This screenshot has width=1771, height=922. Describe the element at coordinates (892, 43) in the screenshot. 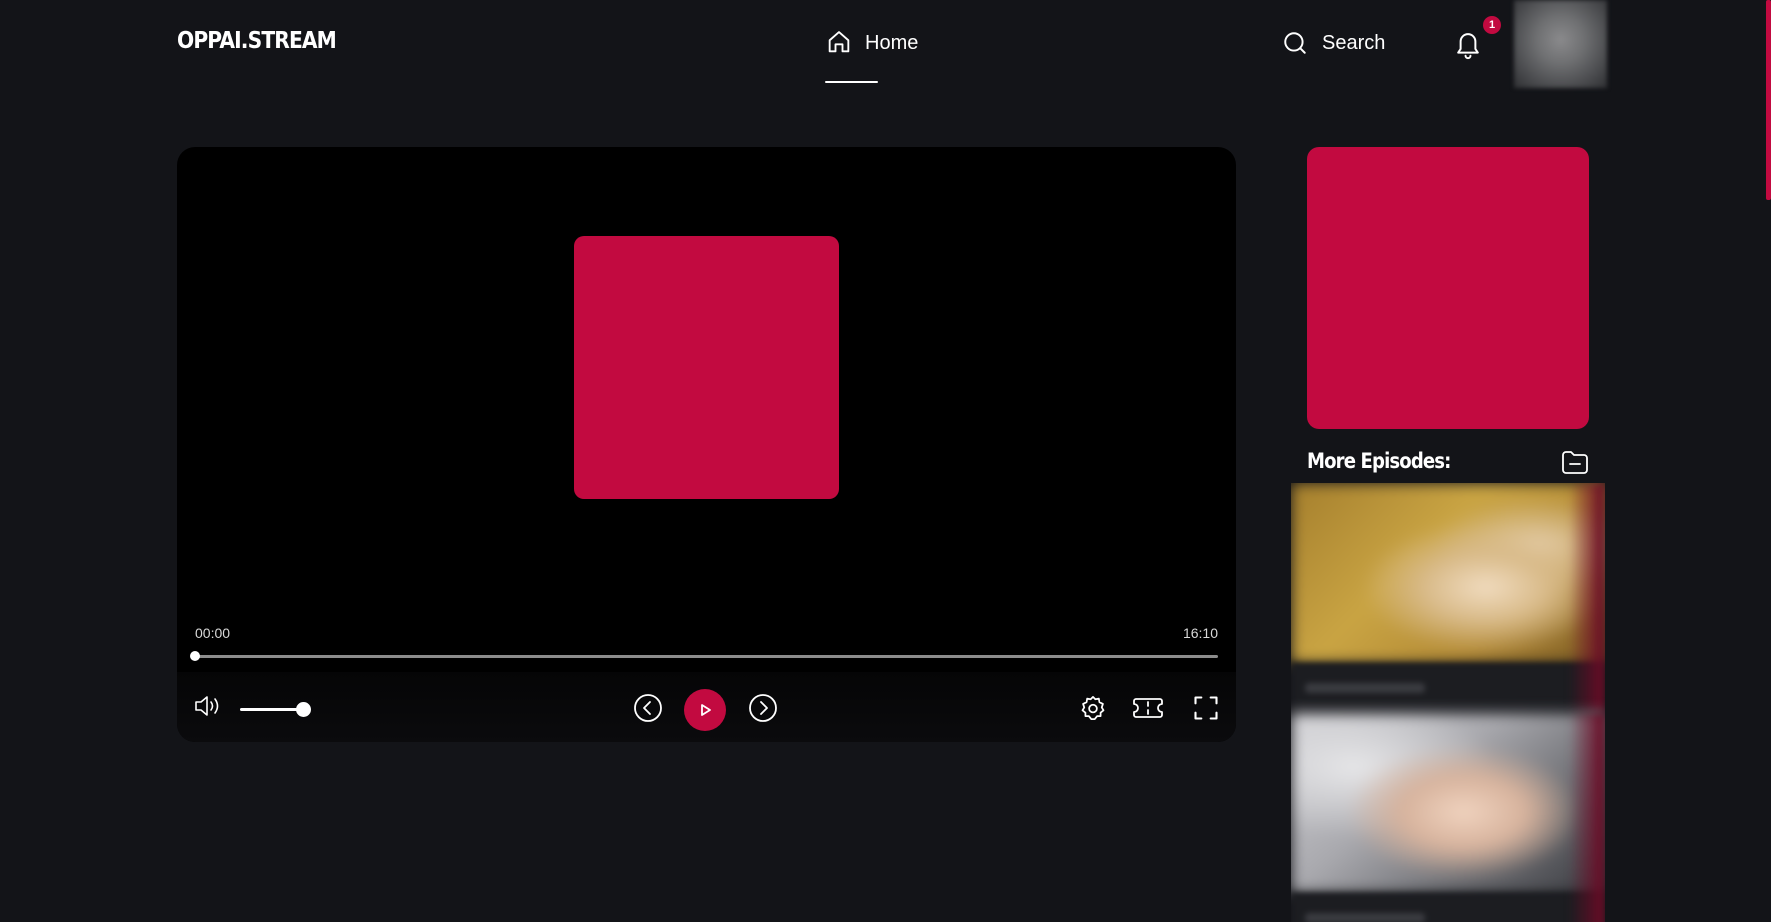

I see `nav-home-label: Home` at that location.